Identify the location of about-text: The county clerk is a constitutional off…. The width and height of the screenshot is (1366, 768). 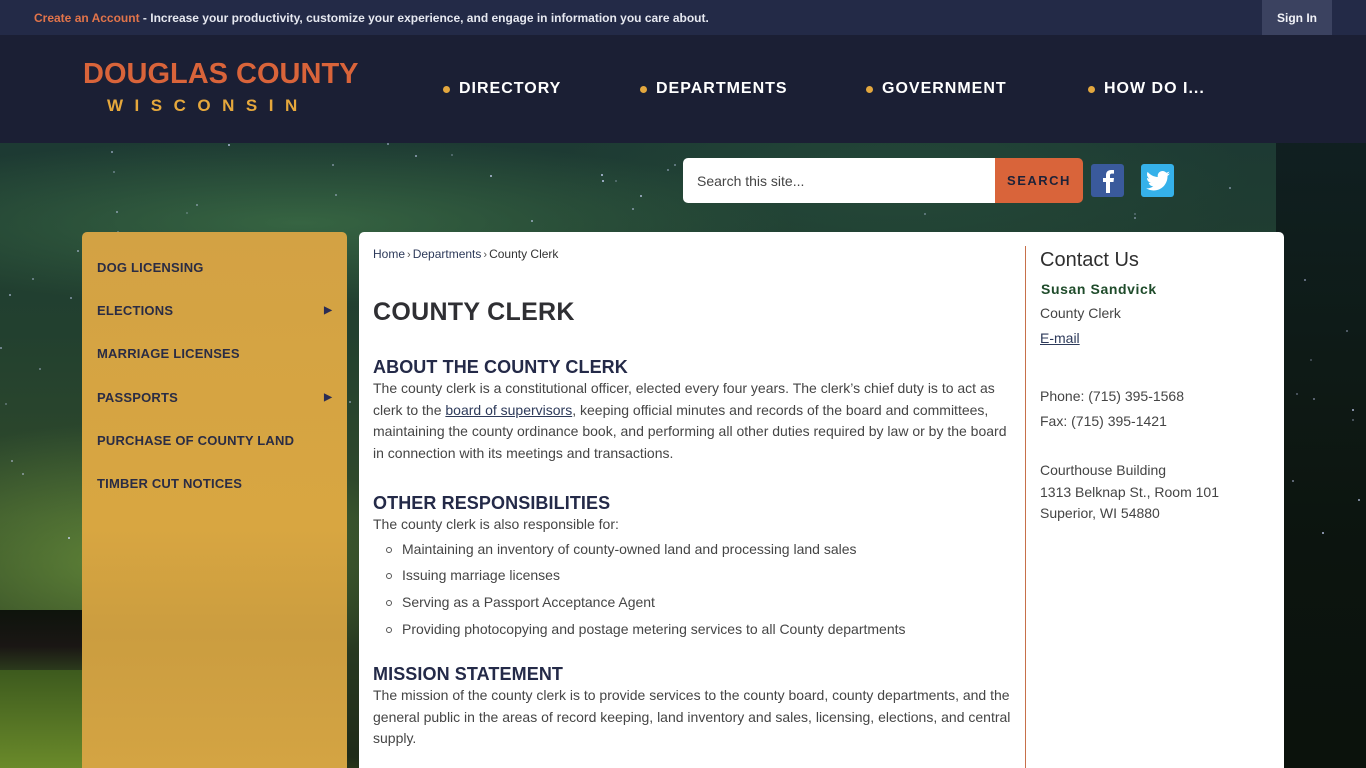
(693, 421).